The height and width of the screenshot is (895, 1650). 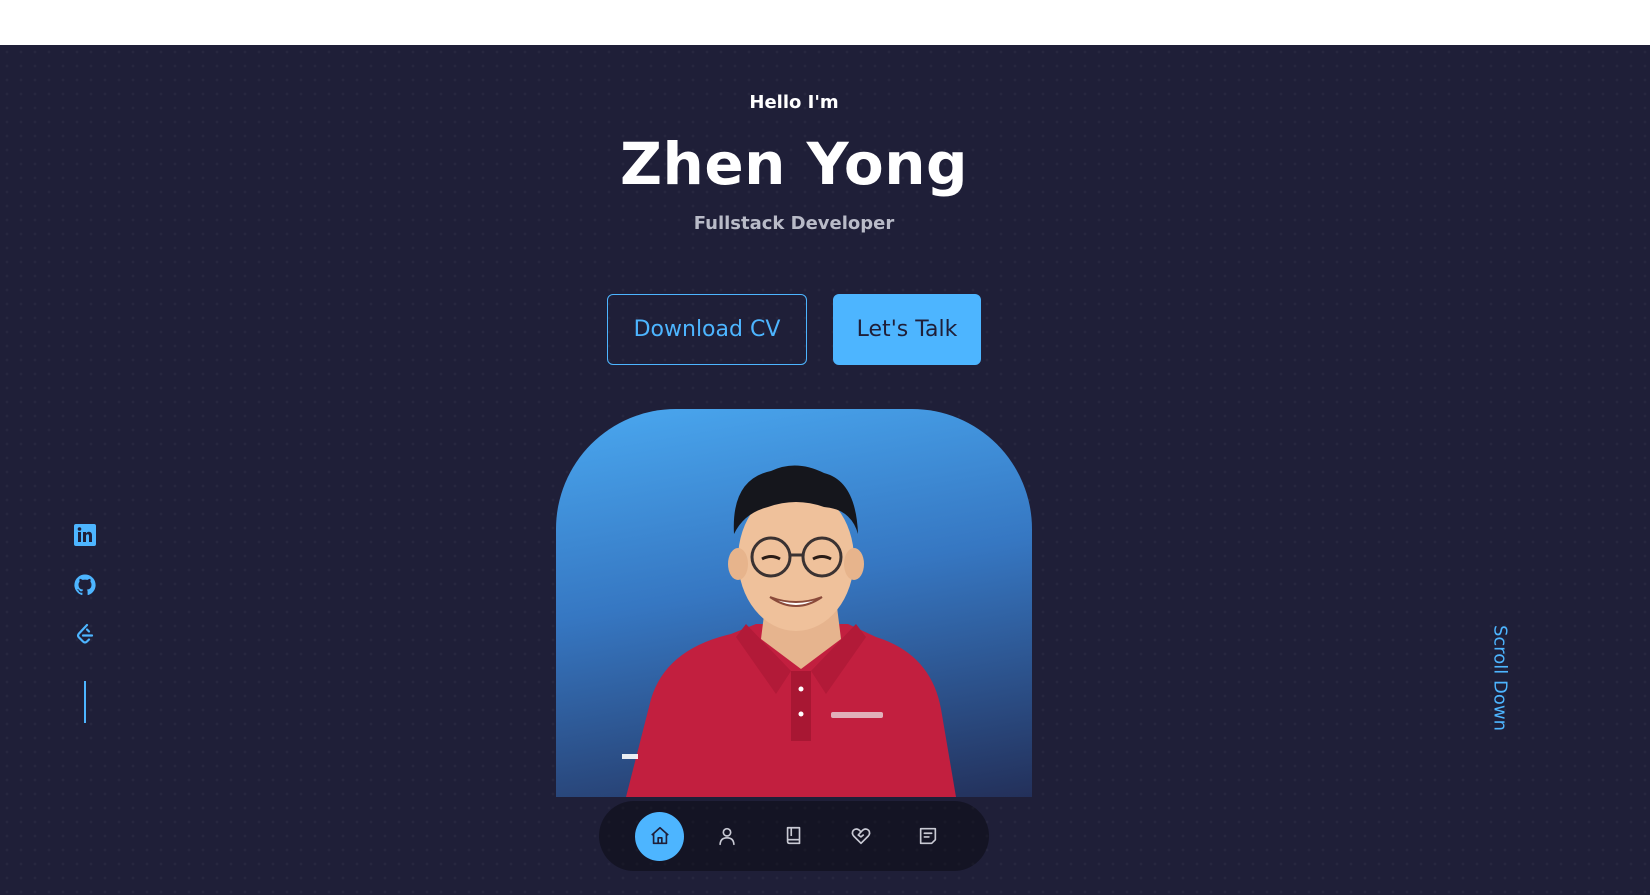 I want to click on greeting-text: Hello I'm, so click(x=794, y=102).